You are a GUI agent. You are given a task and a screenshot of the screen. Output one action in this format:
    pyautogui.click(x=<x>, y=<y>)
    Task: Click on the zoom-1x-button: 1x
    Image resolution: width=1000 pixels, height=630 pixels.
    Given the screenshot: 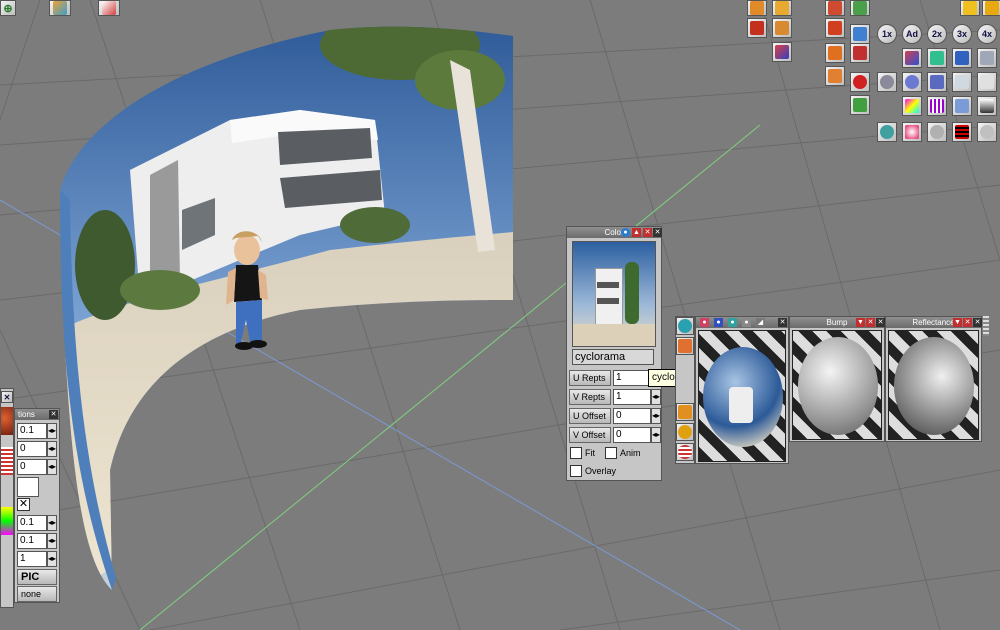 What is the action you would take?
    pyautogui.click(x=887, y=34)
    